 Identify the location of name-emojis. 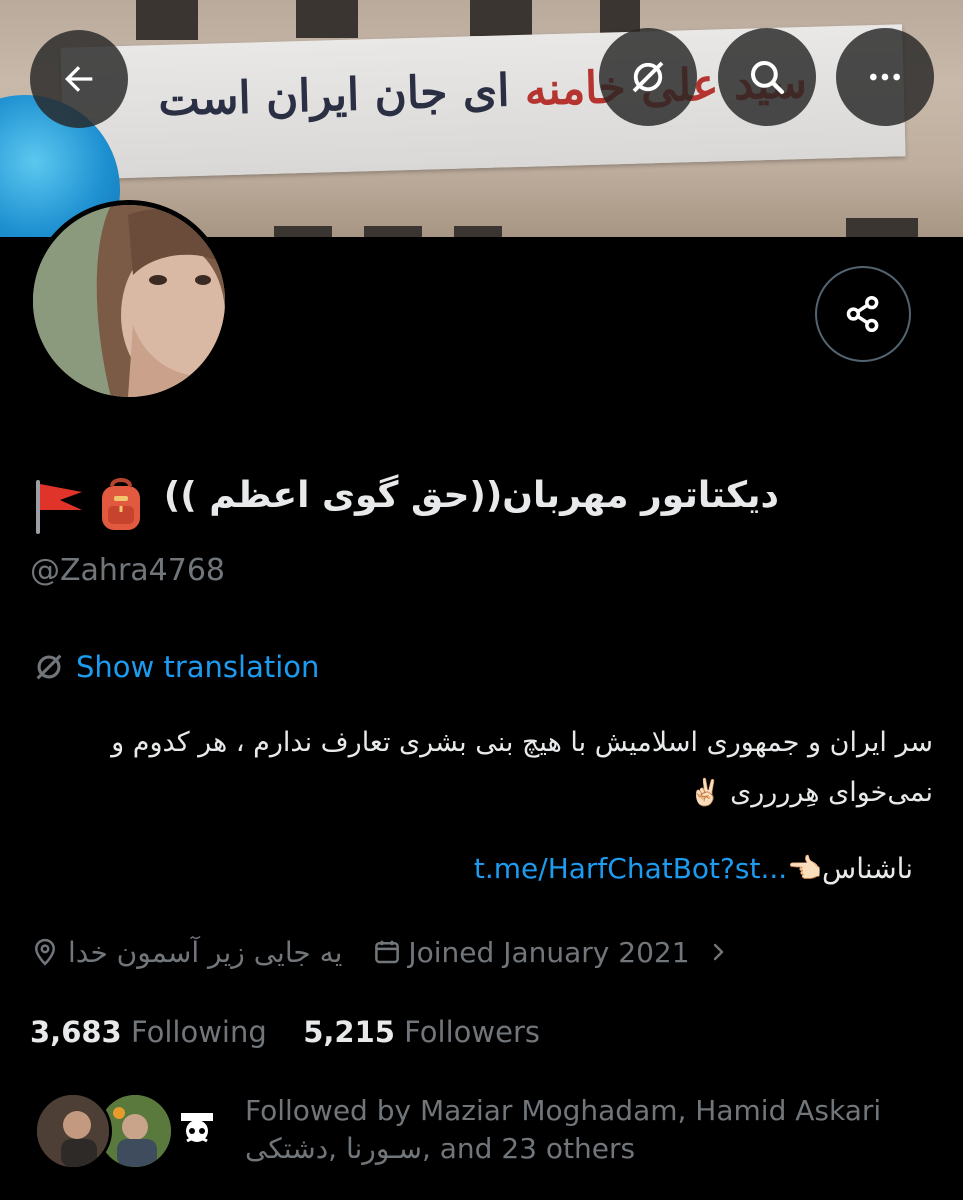
(92, 506).